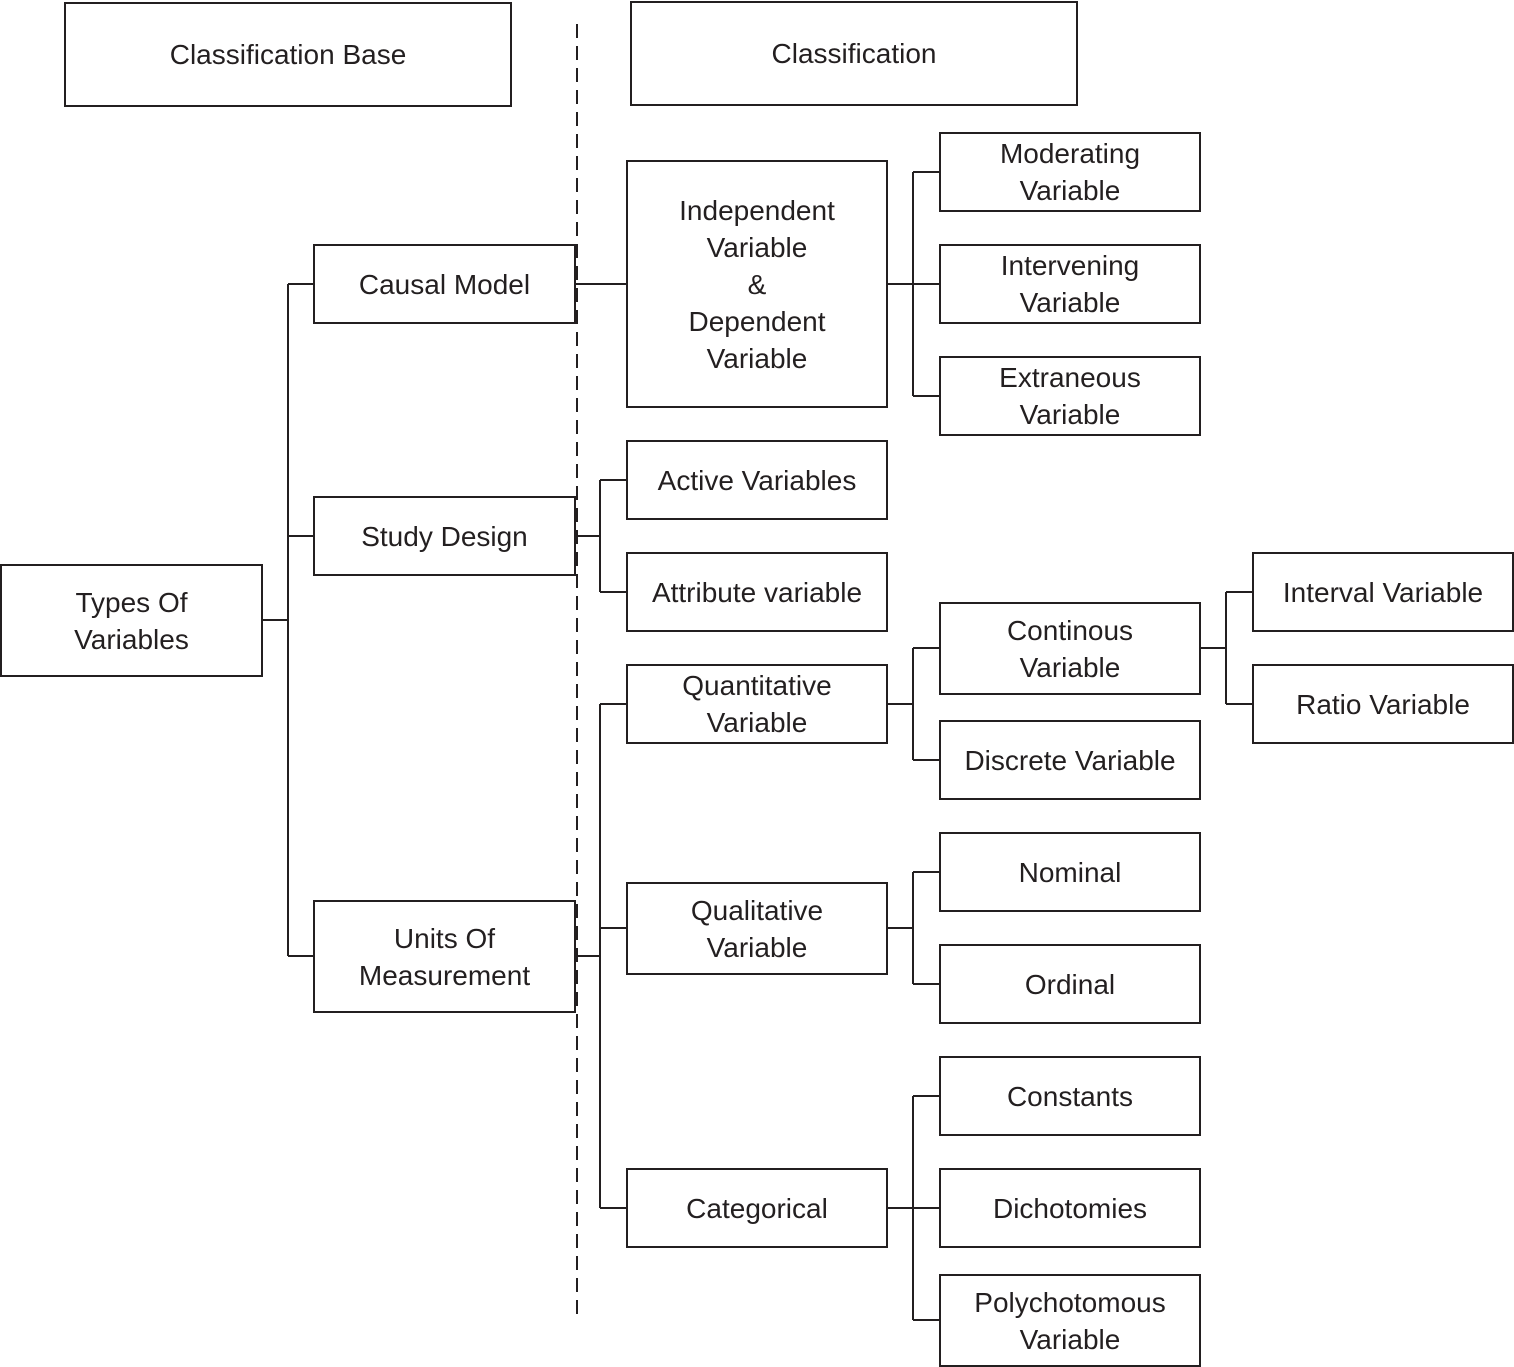 This screenshot has height=1367, width=1514. Describe the element at coordinates (1070, 760) in the screenshot. I see `node-discrete: Discrete Variable` at that location.